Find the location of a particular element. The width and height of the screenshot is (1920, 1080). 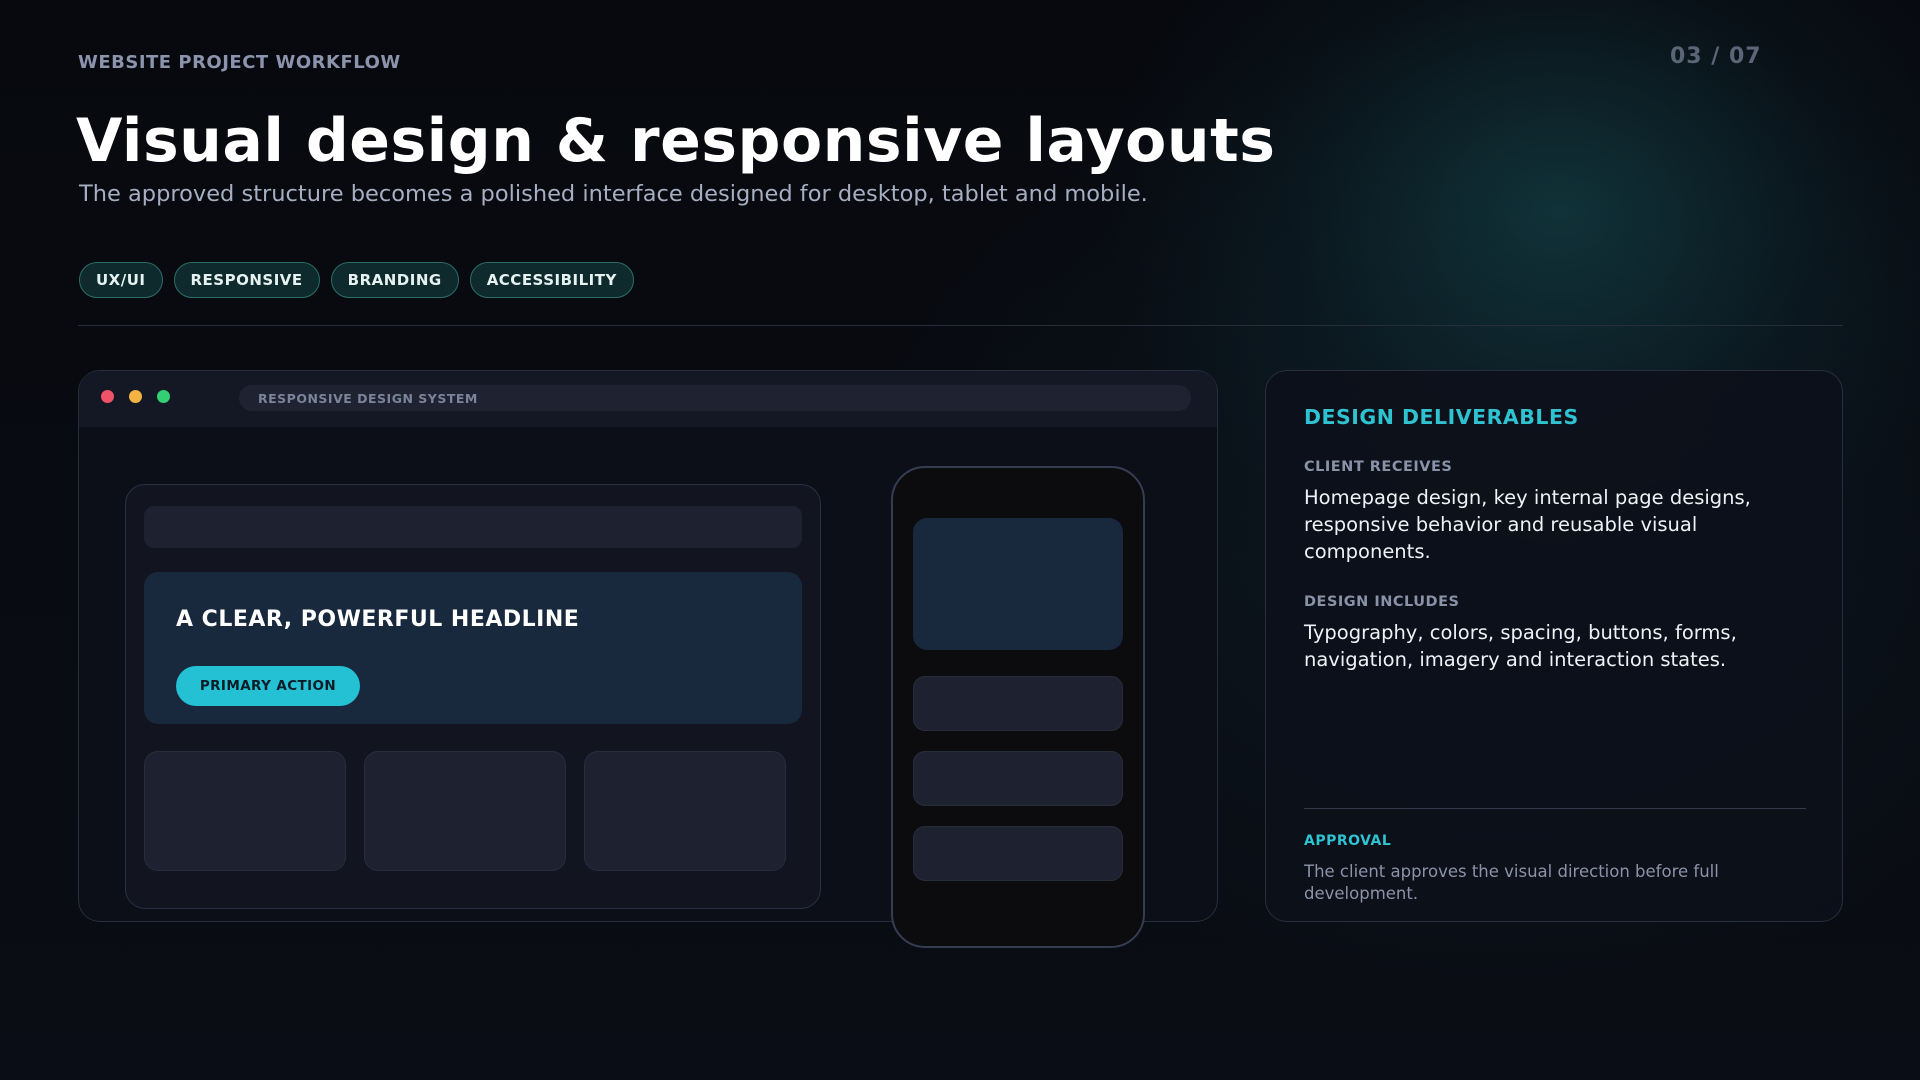

hero-headline: A CLEAR, POWERFUL HEADLINE is located at coordinates (378, 619).